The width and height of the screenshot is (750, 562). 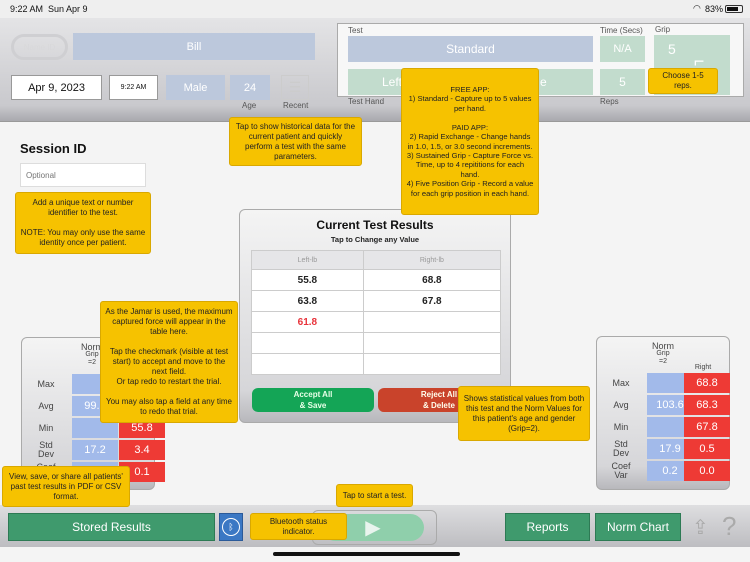 I want to click on help-button: ?, so click(x=729, y=526).